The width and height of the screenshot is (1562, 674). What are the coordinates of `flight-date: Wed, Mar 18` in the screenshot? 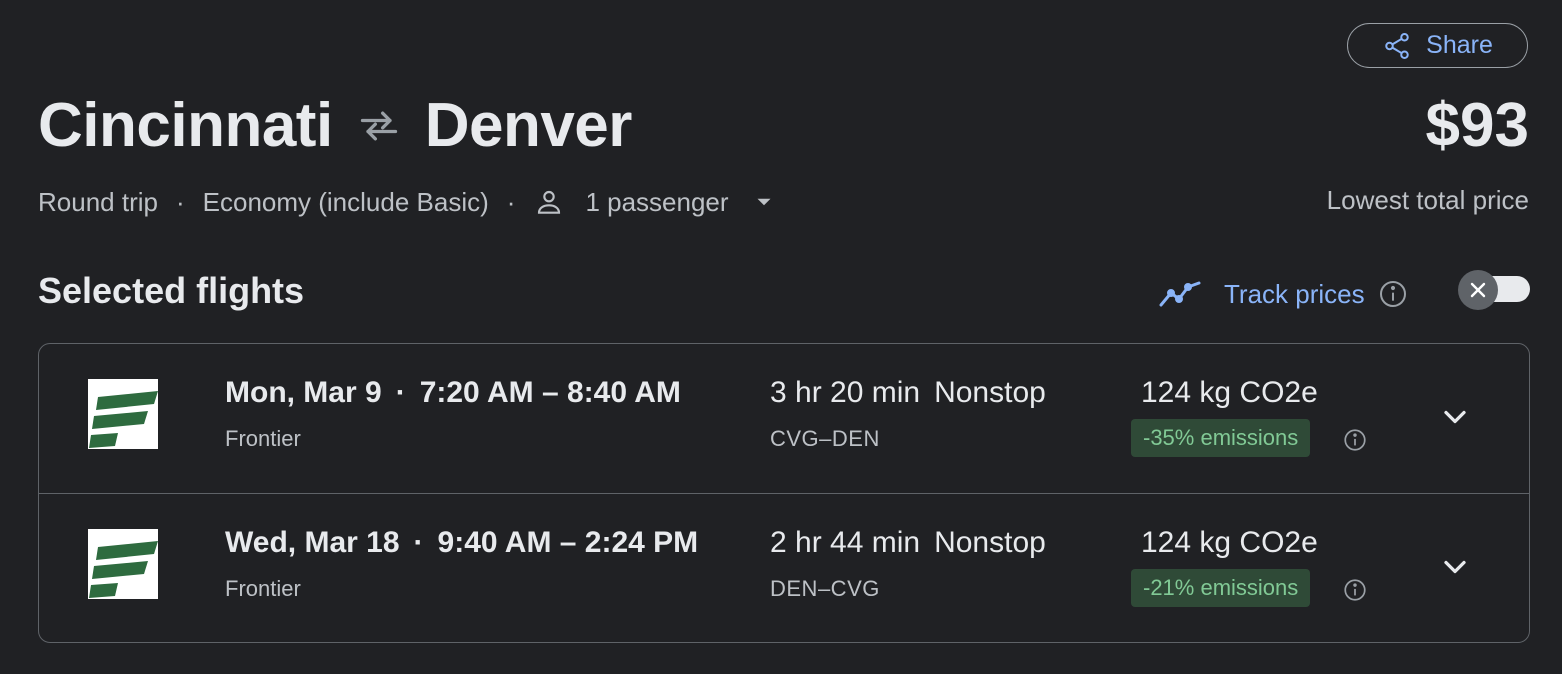 It's located at (312, 542).